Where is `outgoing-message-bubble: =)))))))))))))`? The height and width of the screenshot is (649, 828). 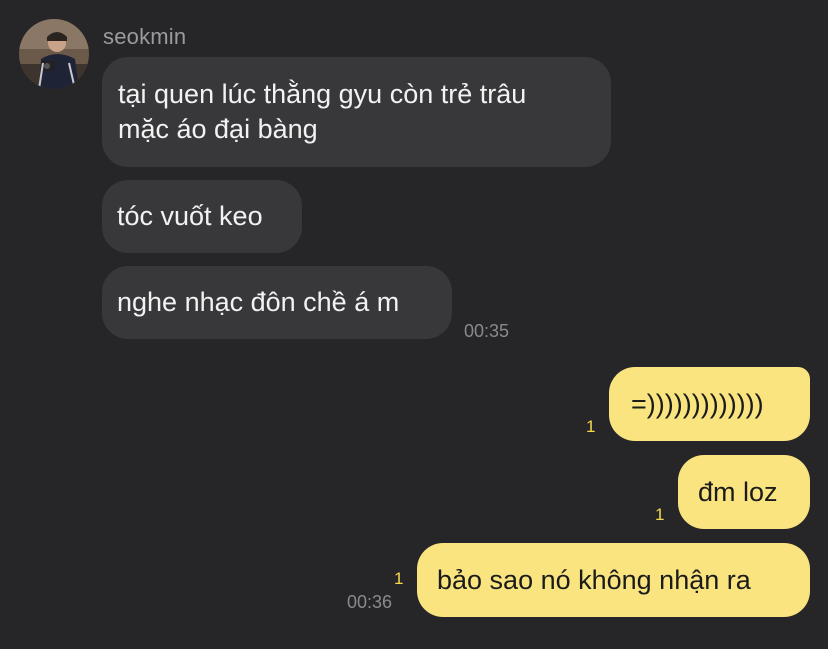
outgoing-message-bubble: =))))))))))))) is located at coordinates (709, 404).